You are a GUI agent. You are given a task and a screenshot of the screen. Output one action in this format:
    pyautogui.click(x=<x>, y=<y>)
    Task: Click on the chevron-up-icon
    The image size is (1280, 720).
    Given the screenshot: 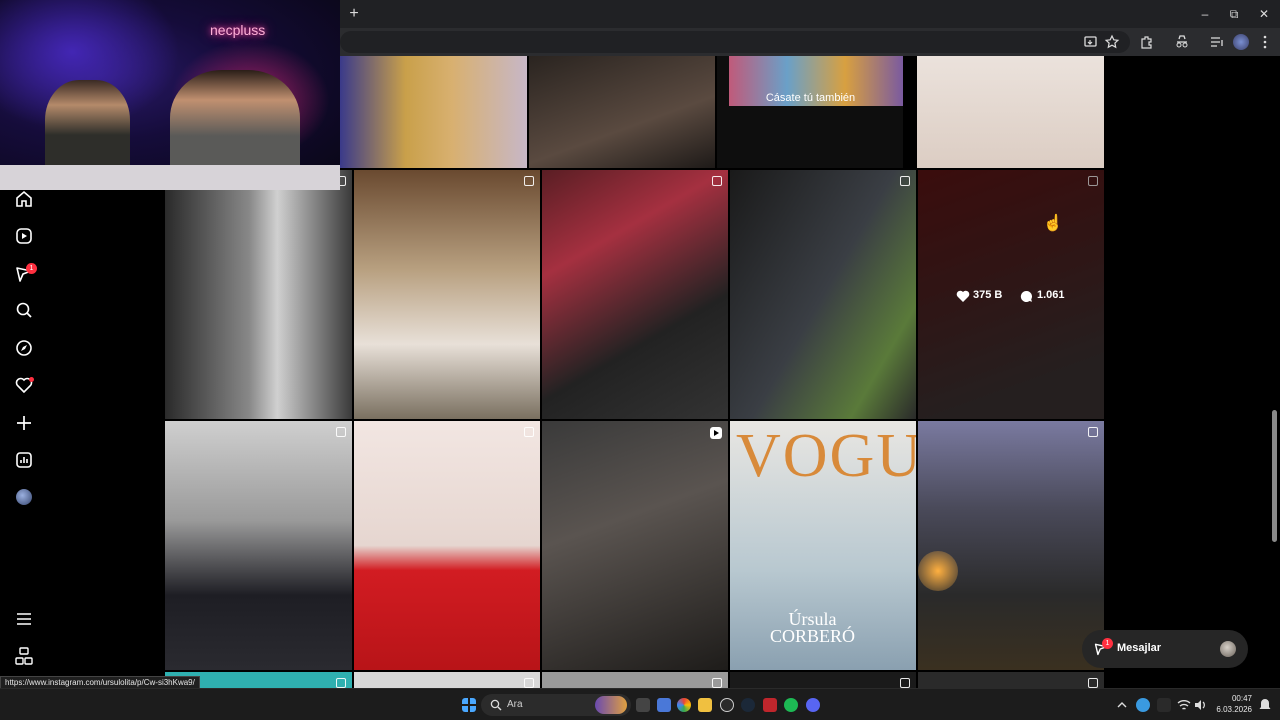 What is the action you would take?
    pyautogui.click(x=1122, y=705)
    